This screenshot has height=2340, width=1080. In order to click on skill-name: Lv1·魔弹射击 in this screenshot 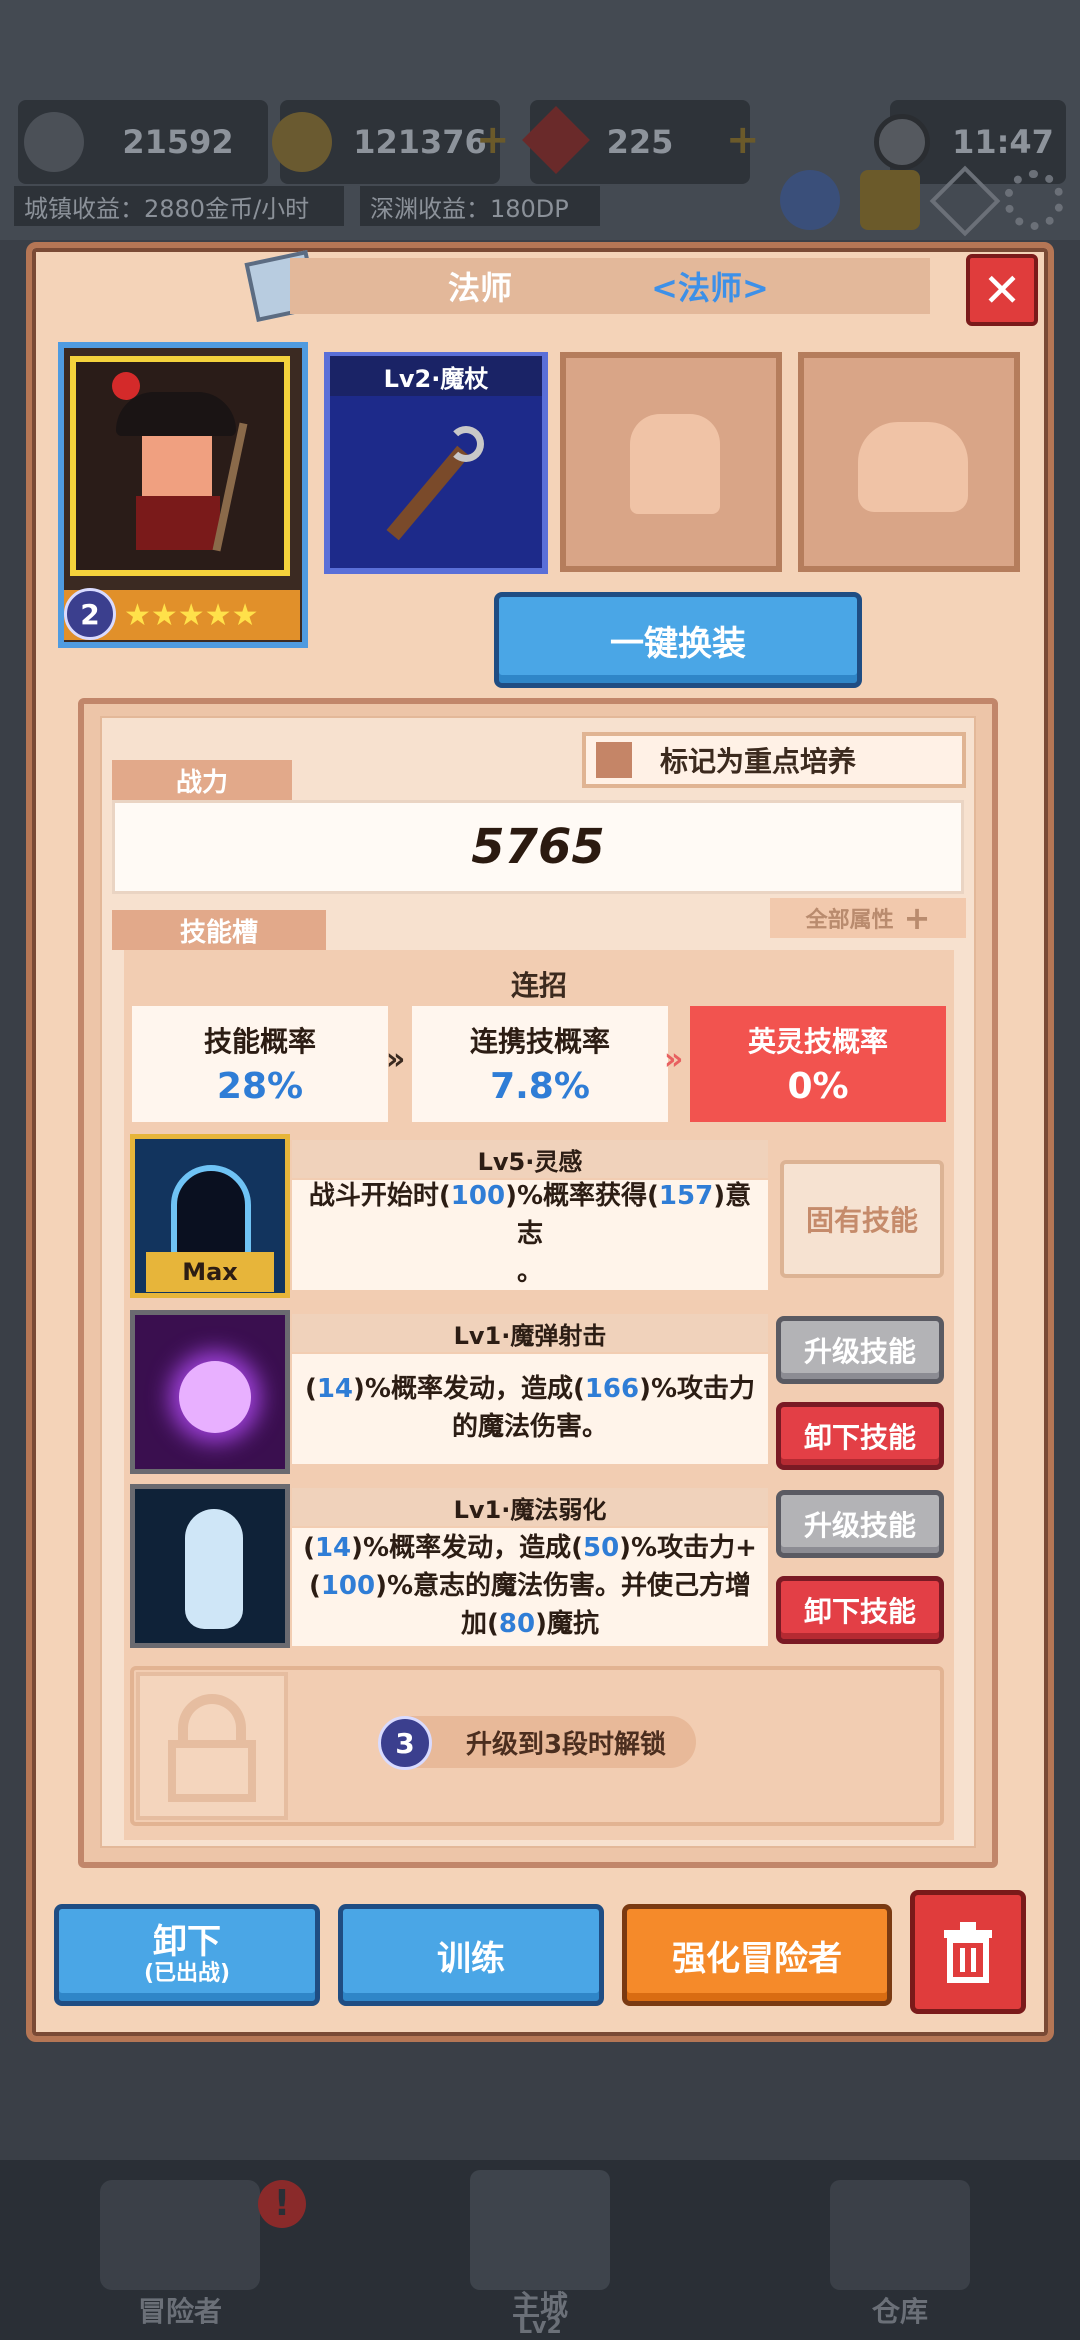, I will do `click(530, 1333)`.